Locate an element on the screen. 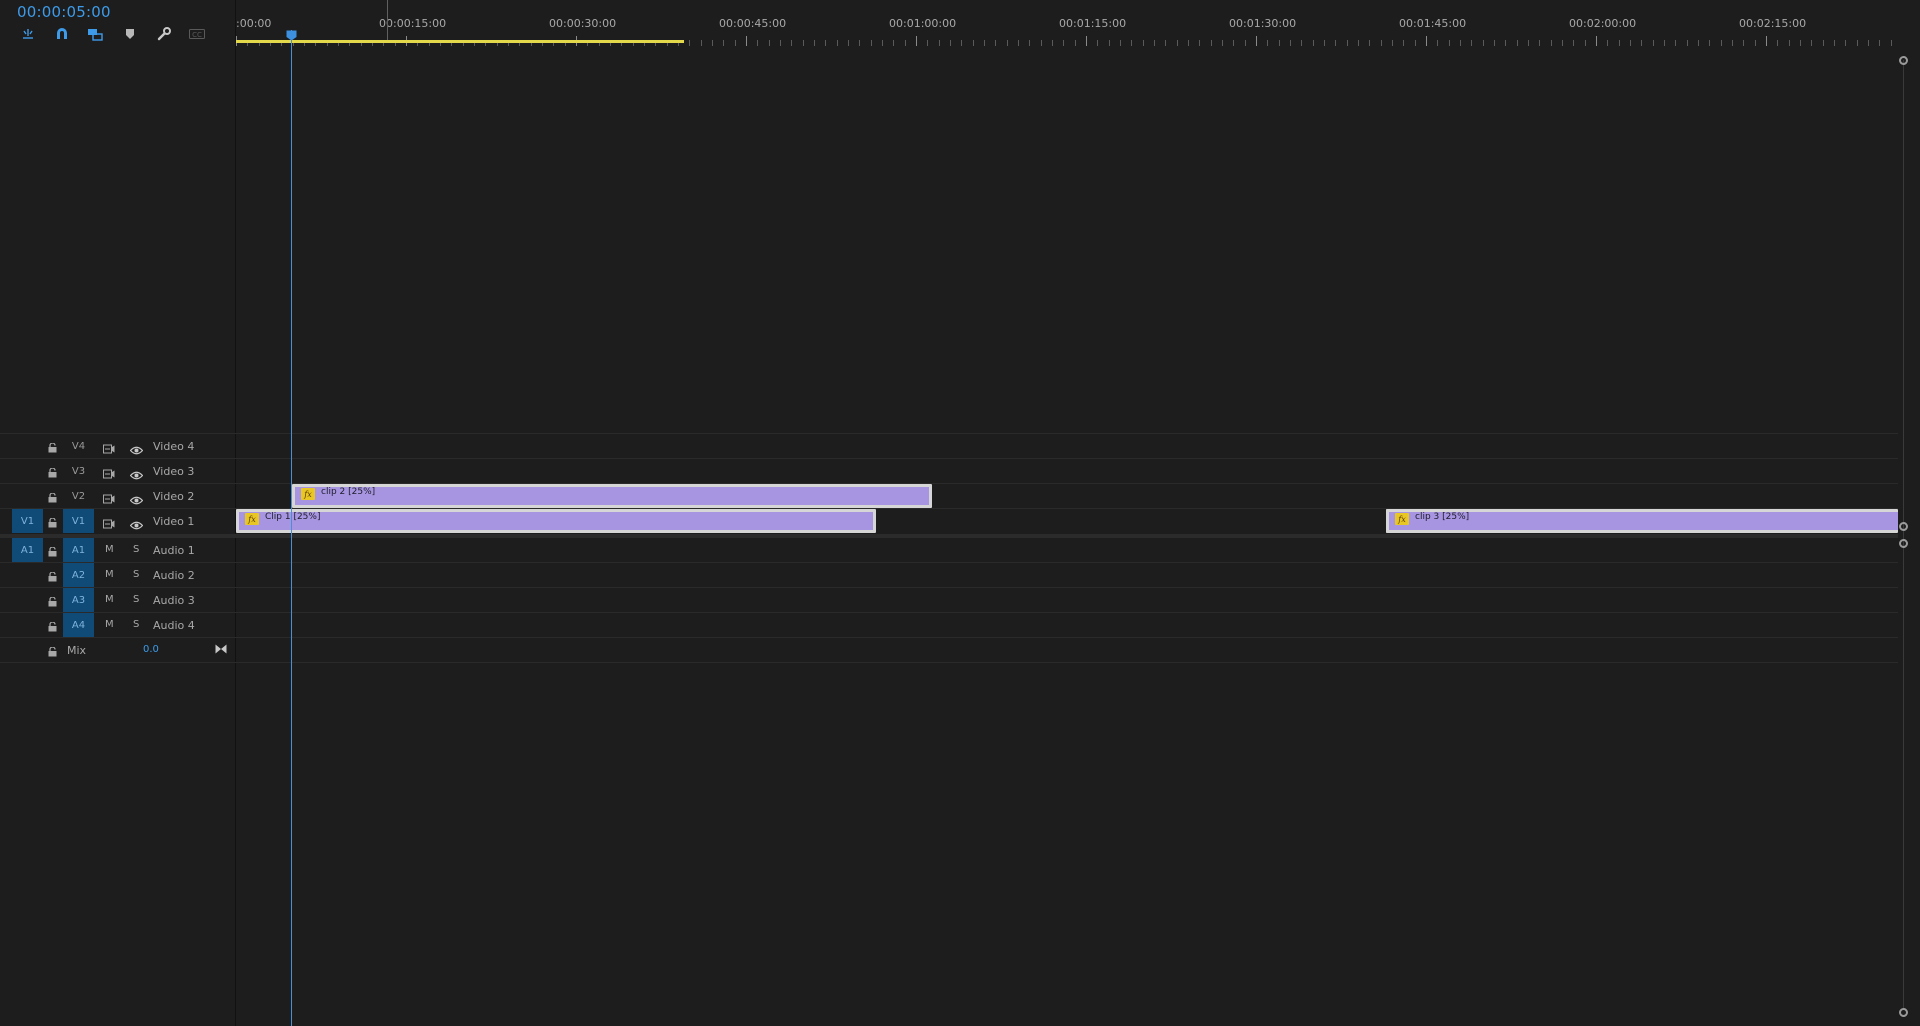  clip-label: clip 2 [25%] is located at coordinates (348, 492).